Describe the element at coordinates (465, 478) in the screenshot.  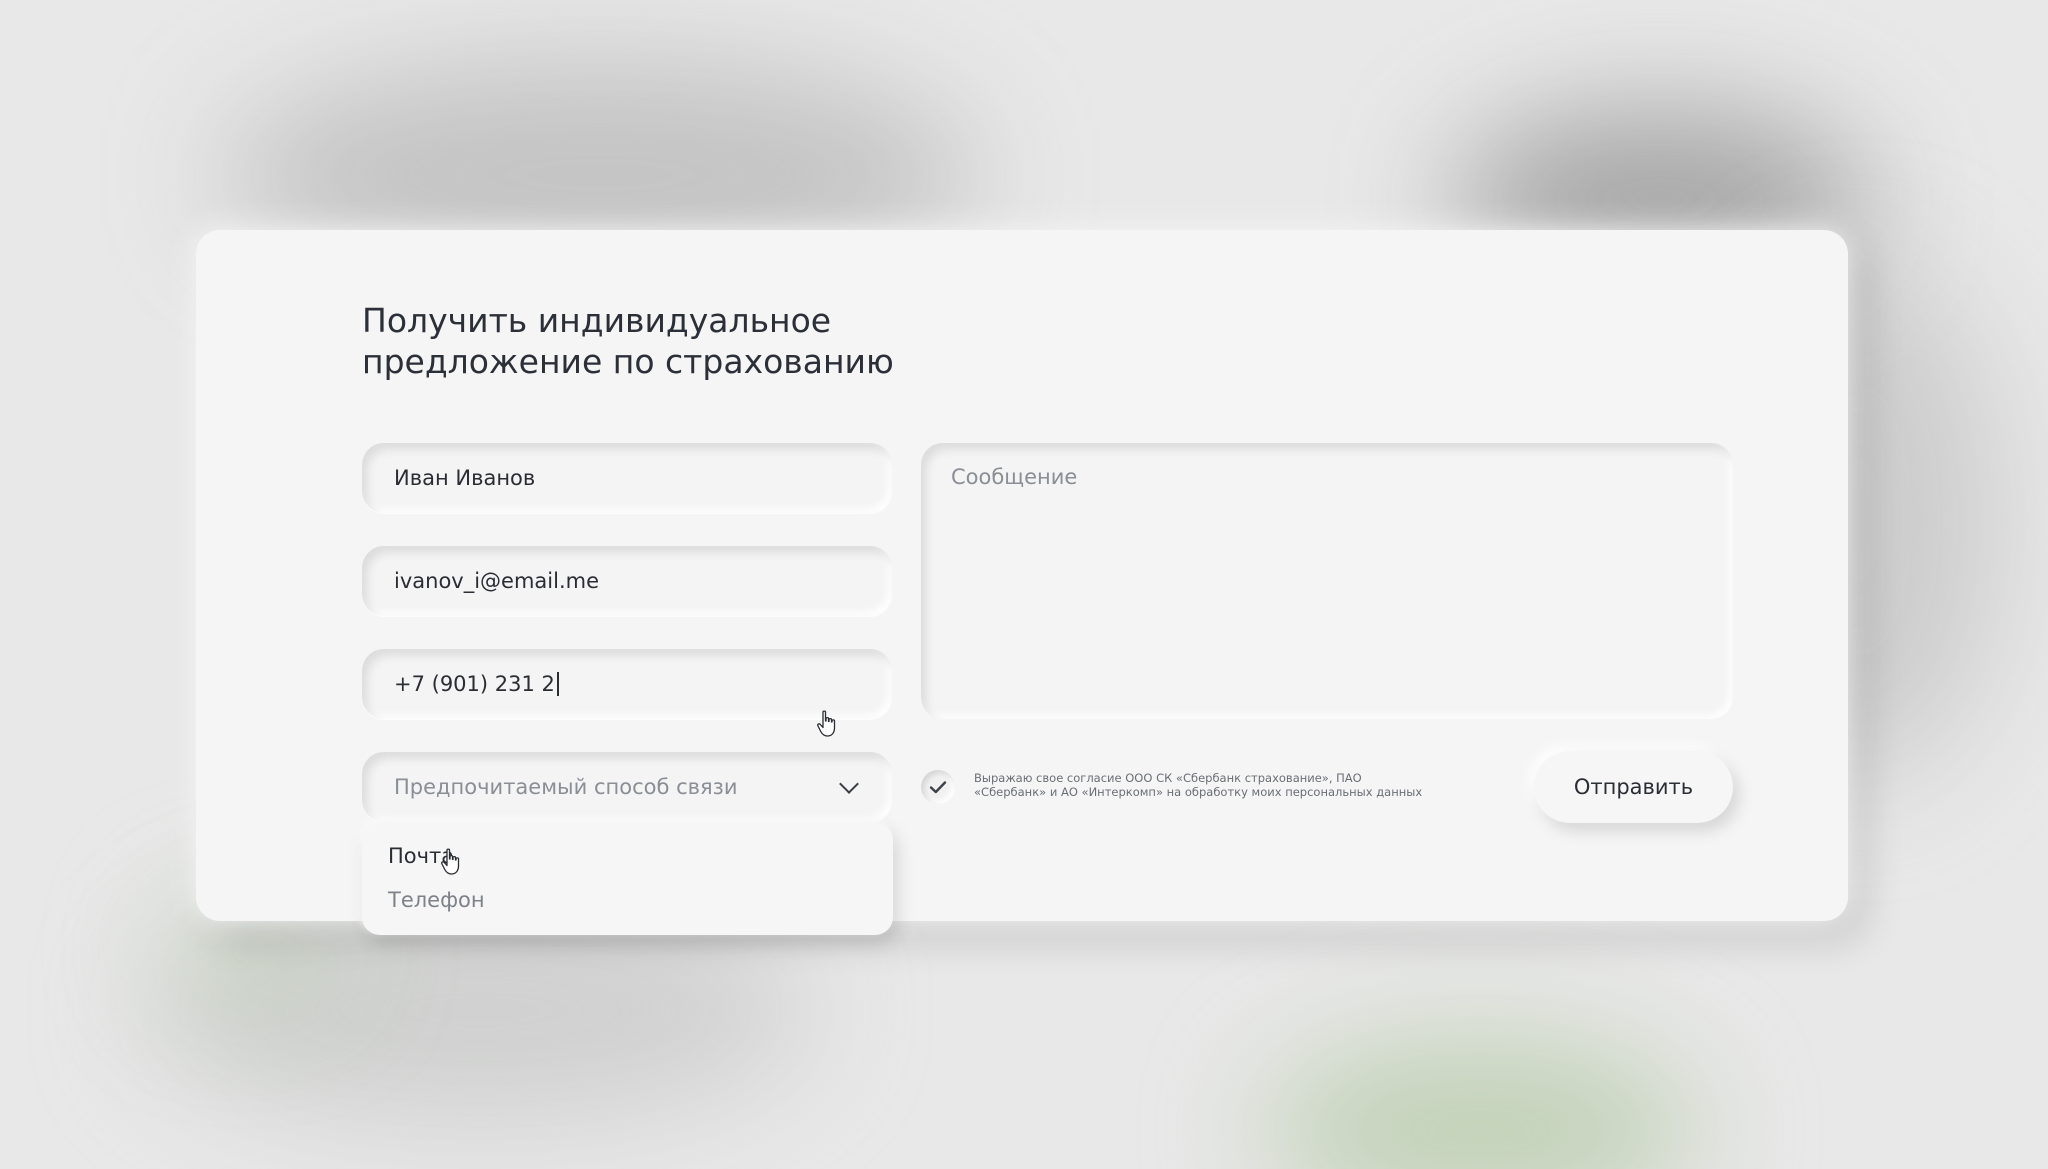
I see `name-field-value: Иван Иванов` at that location.